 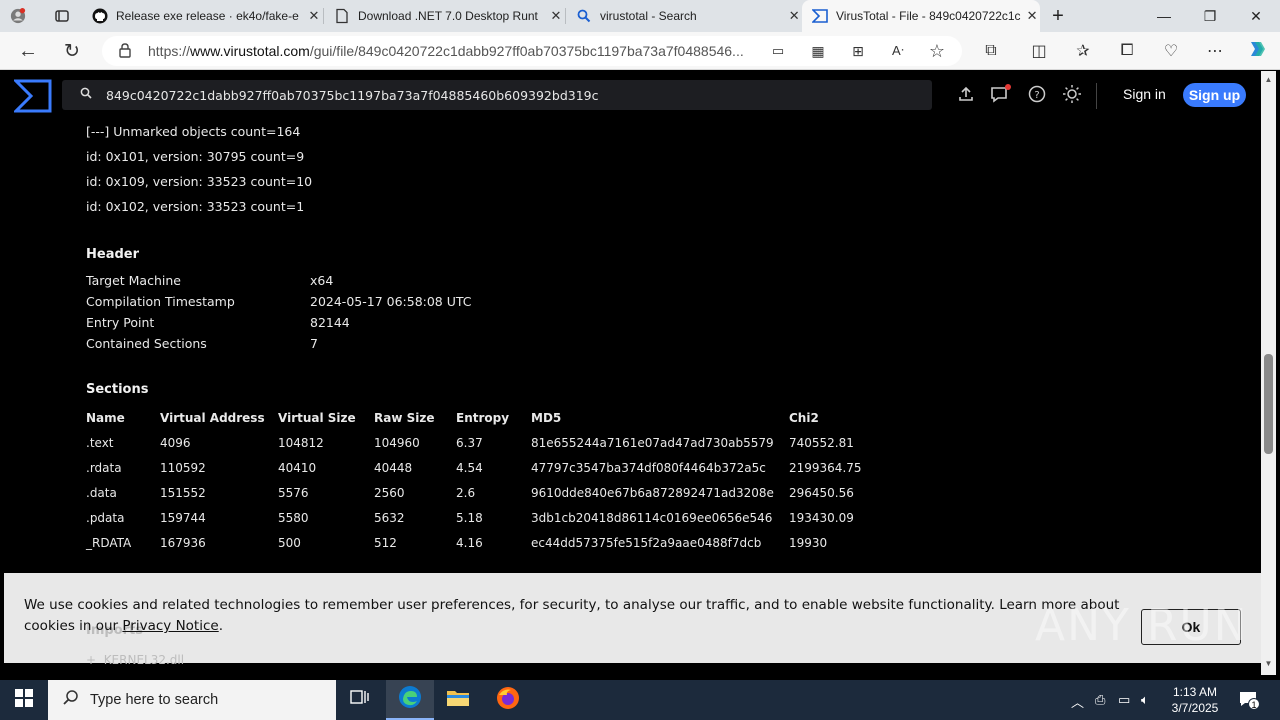 What do you see at coordinates (109, 543) in the screenshot?
I see `sections-cell: _RDATA` at bounding box center [109, 543].